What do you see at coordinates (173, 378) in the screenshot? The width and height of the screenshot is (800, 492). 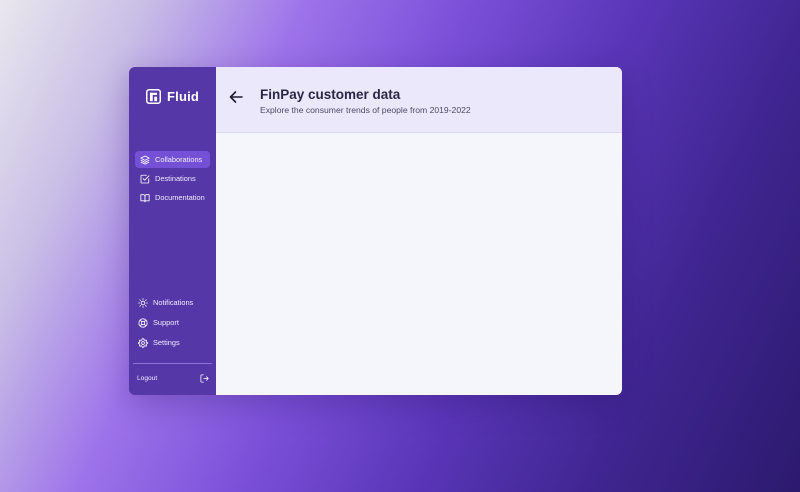 I see `logout-button: Logout` at bounding box center [173, 378].